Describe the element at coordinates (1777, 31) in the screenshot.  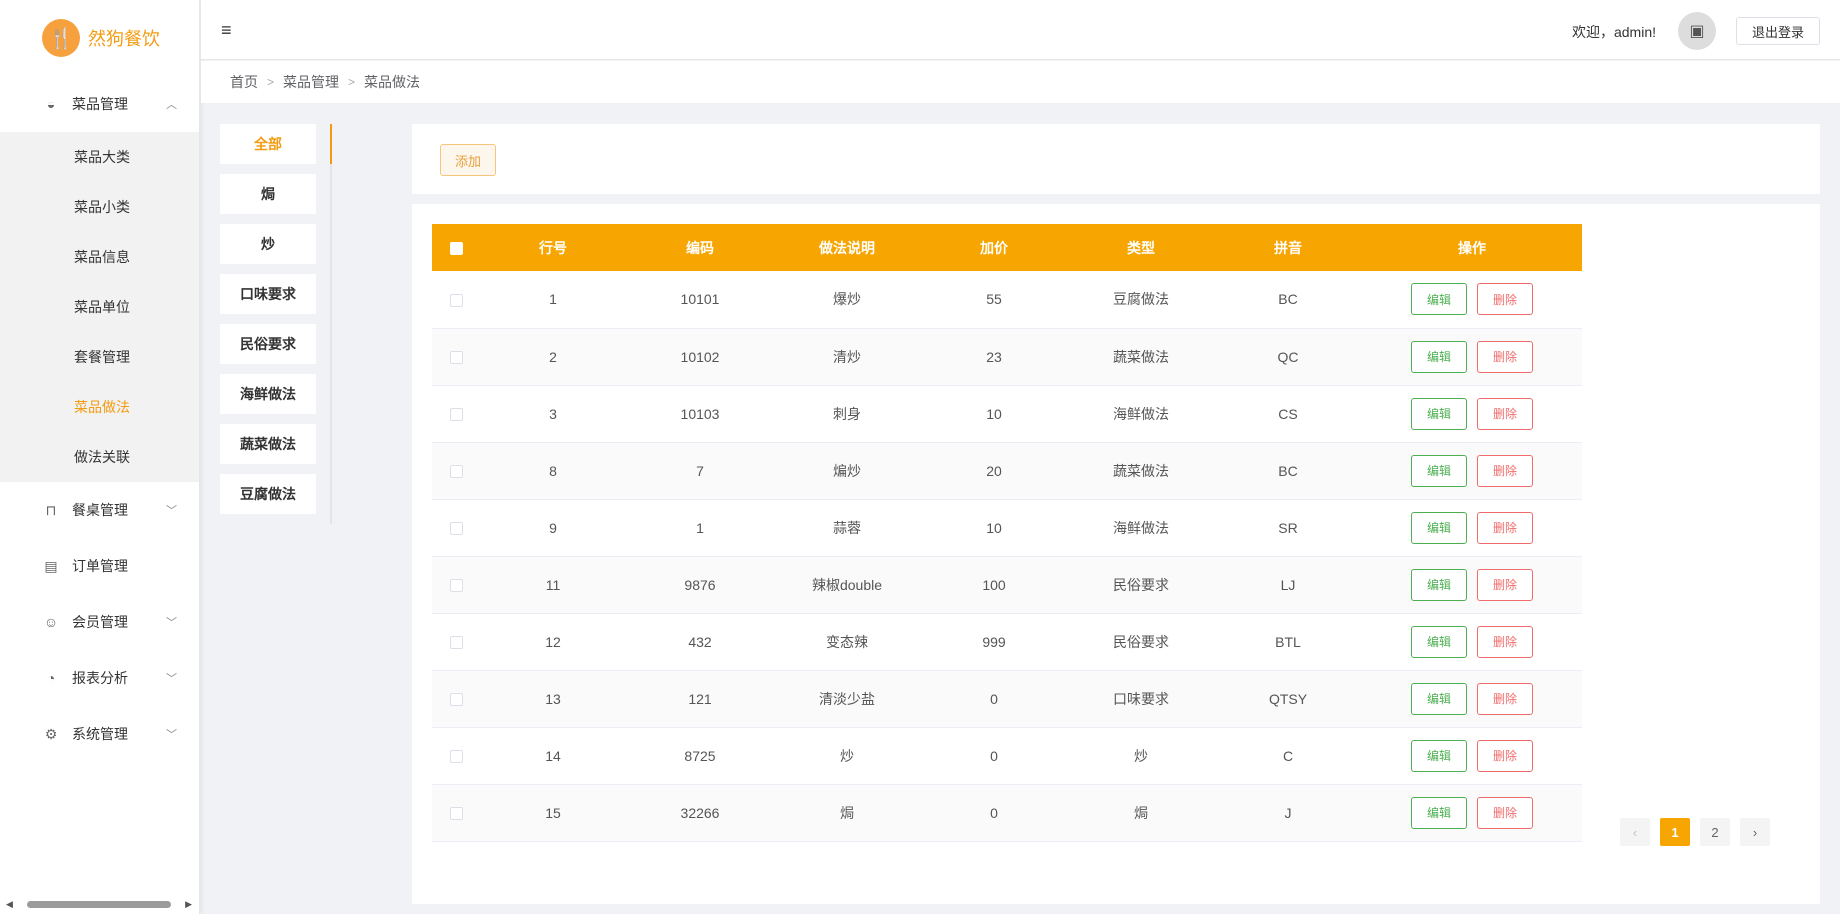
I see `logout-button: 退出登录` at that location.